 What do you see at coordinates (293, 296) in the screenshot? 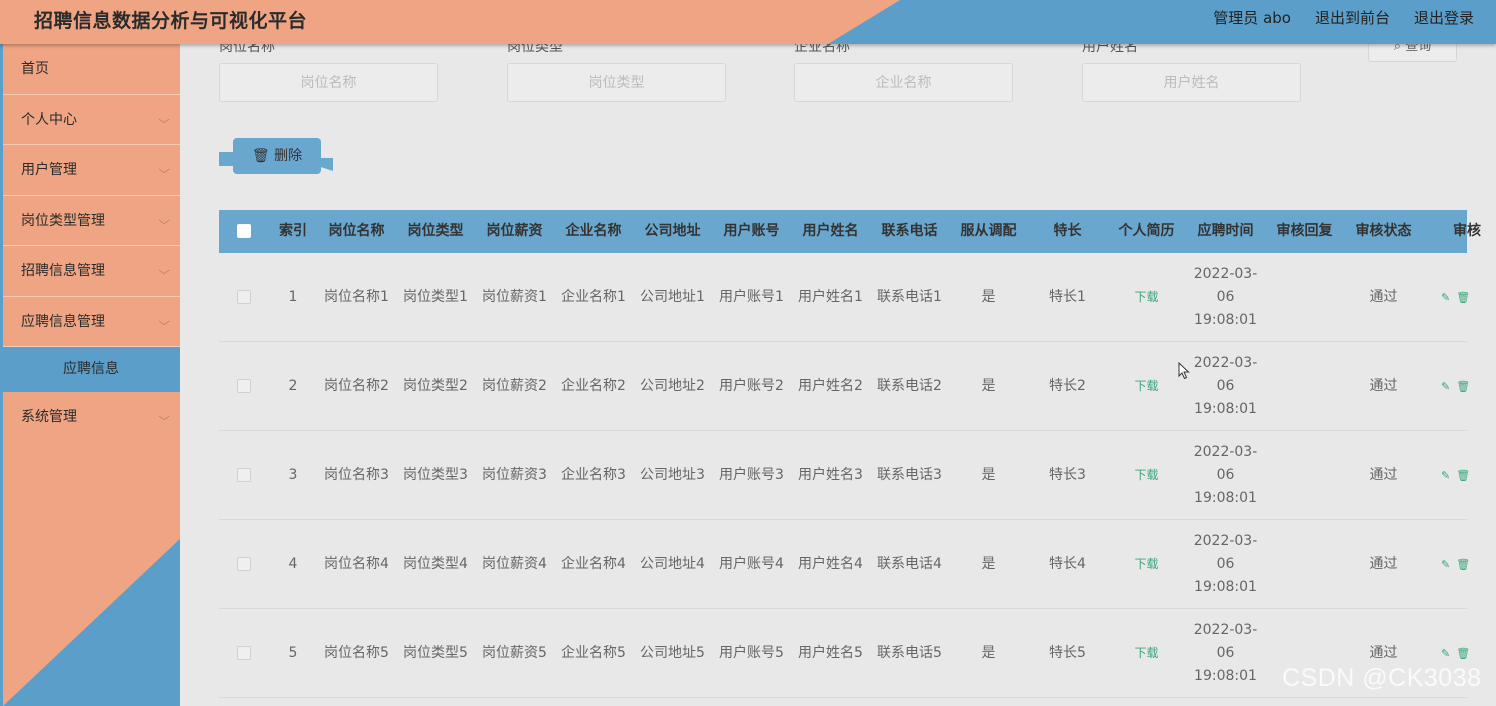
I see `index-cell: 1` at bounding box center [293, 296].